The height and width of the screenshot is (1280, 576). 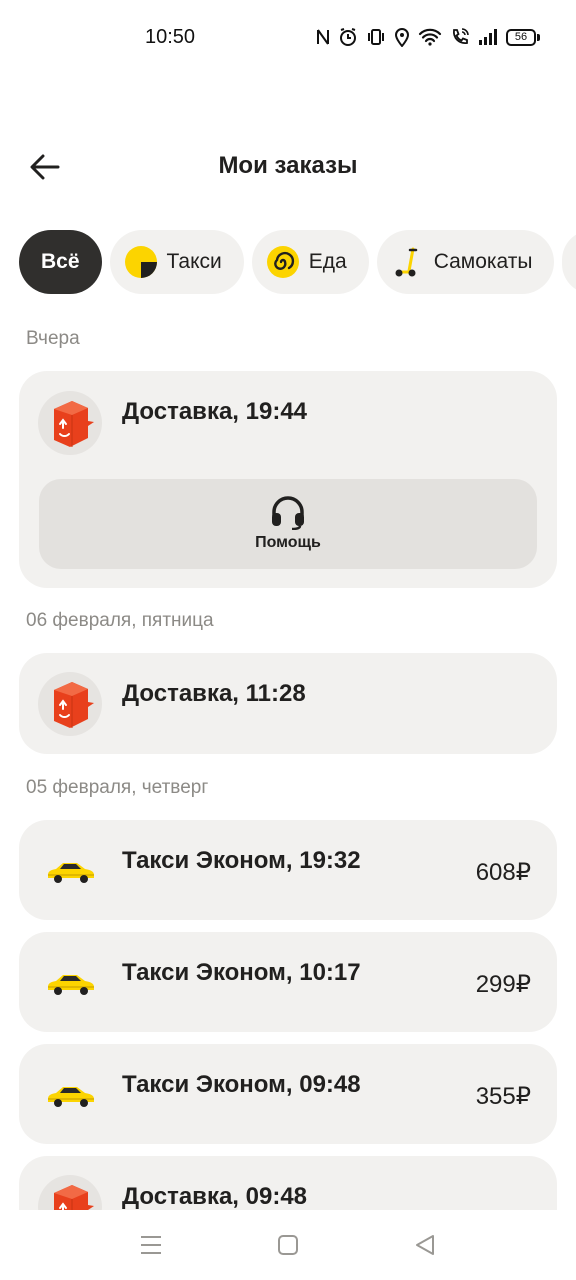 I want to click on header: Мои заказы, so click(x=288, y=167).